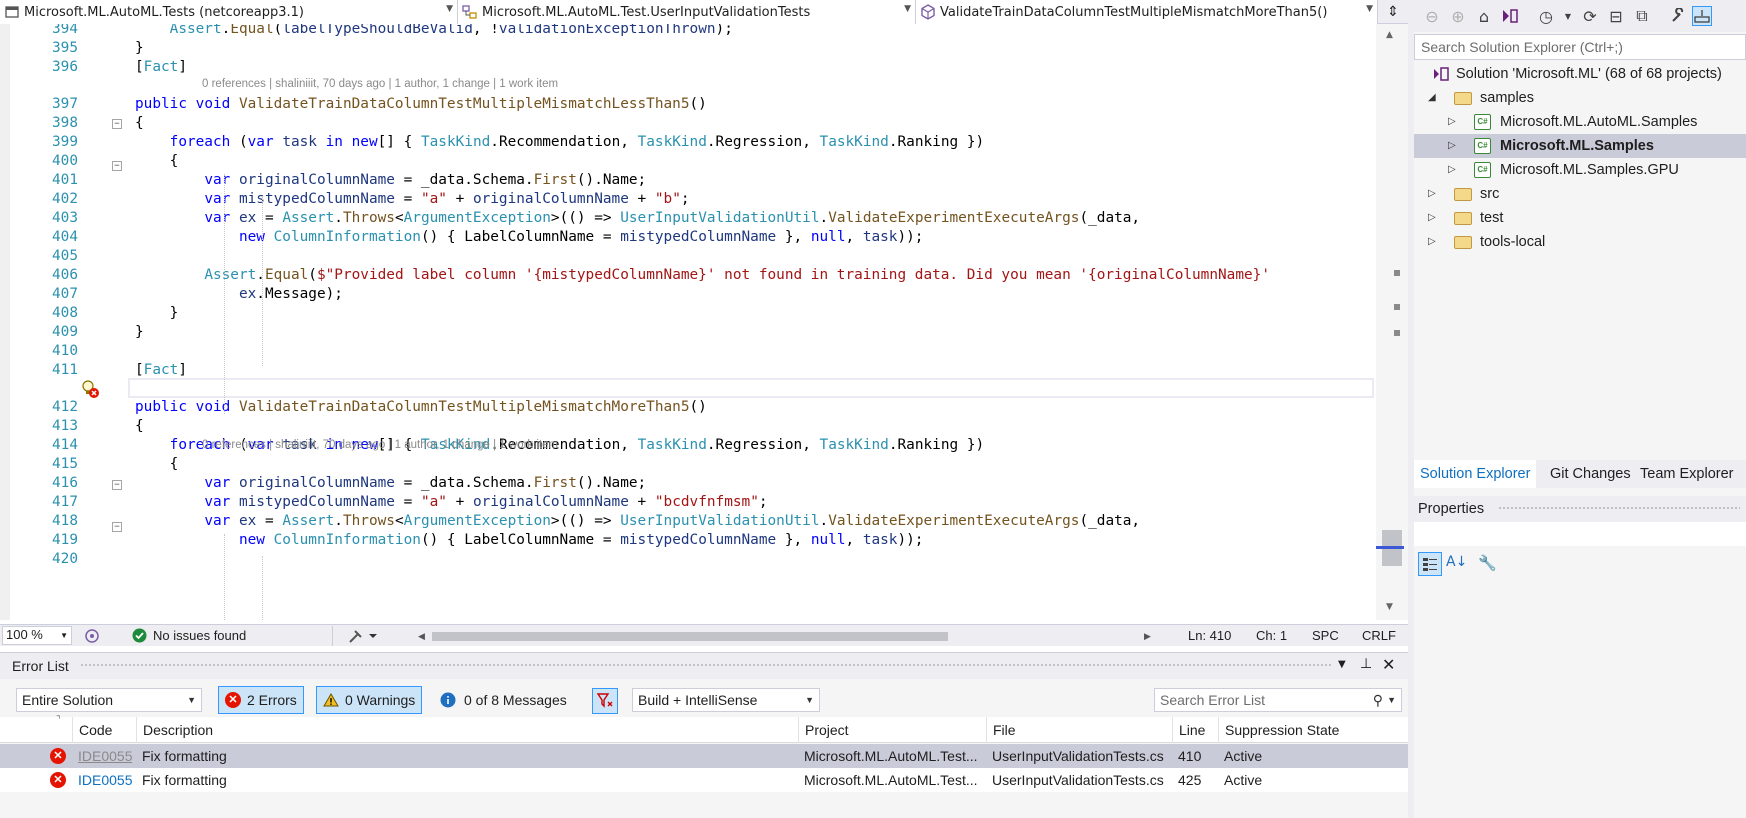 This screenshot has width=1746, height=818. What do you see at coordinates (189, 635) in the screenshot?
I see `health-indicator: No issues found` at bounding box center [189, 635].